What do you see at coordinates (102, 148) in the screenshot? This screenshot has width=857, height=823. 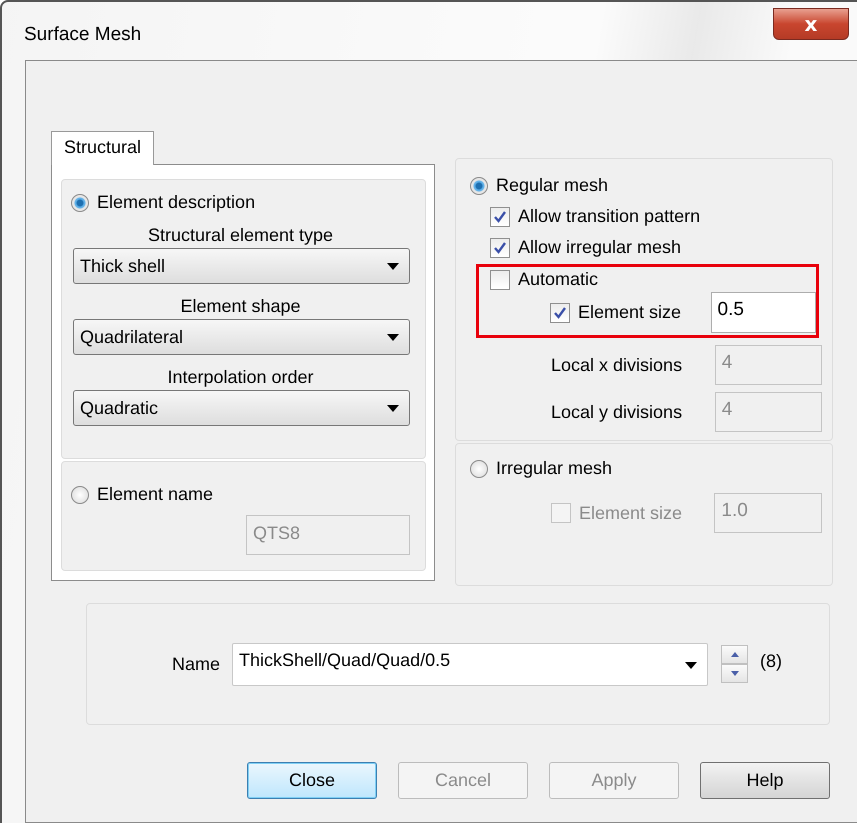 I see `tab: Structural` at bounding box center [102, 148].